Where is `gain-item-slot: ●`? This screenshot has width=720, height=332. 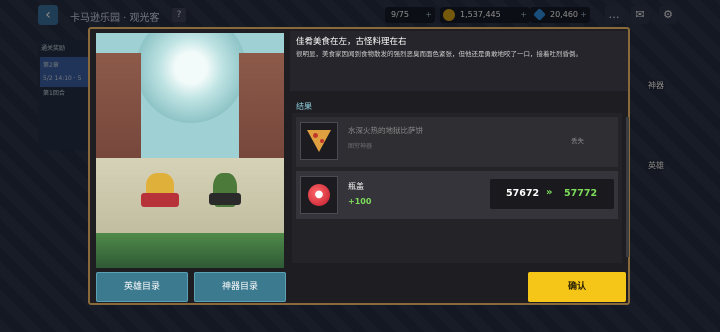
gain-item-slot: ● is located at coordinates (319, 195).